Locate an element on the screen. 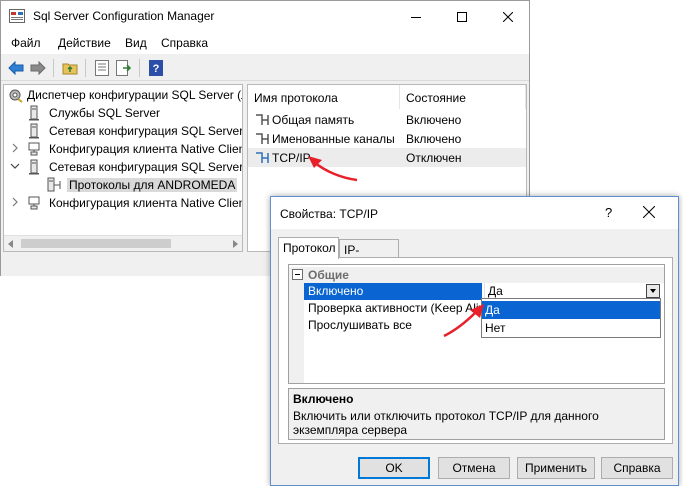 This screenshot has width=683, height=486. apply-button: Применить is located at coordinates (556, 468).